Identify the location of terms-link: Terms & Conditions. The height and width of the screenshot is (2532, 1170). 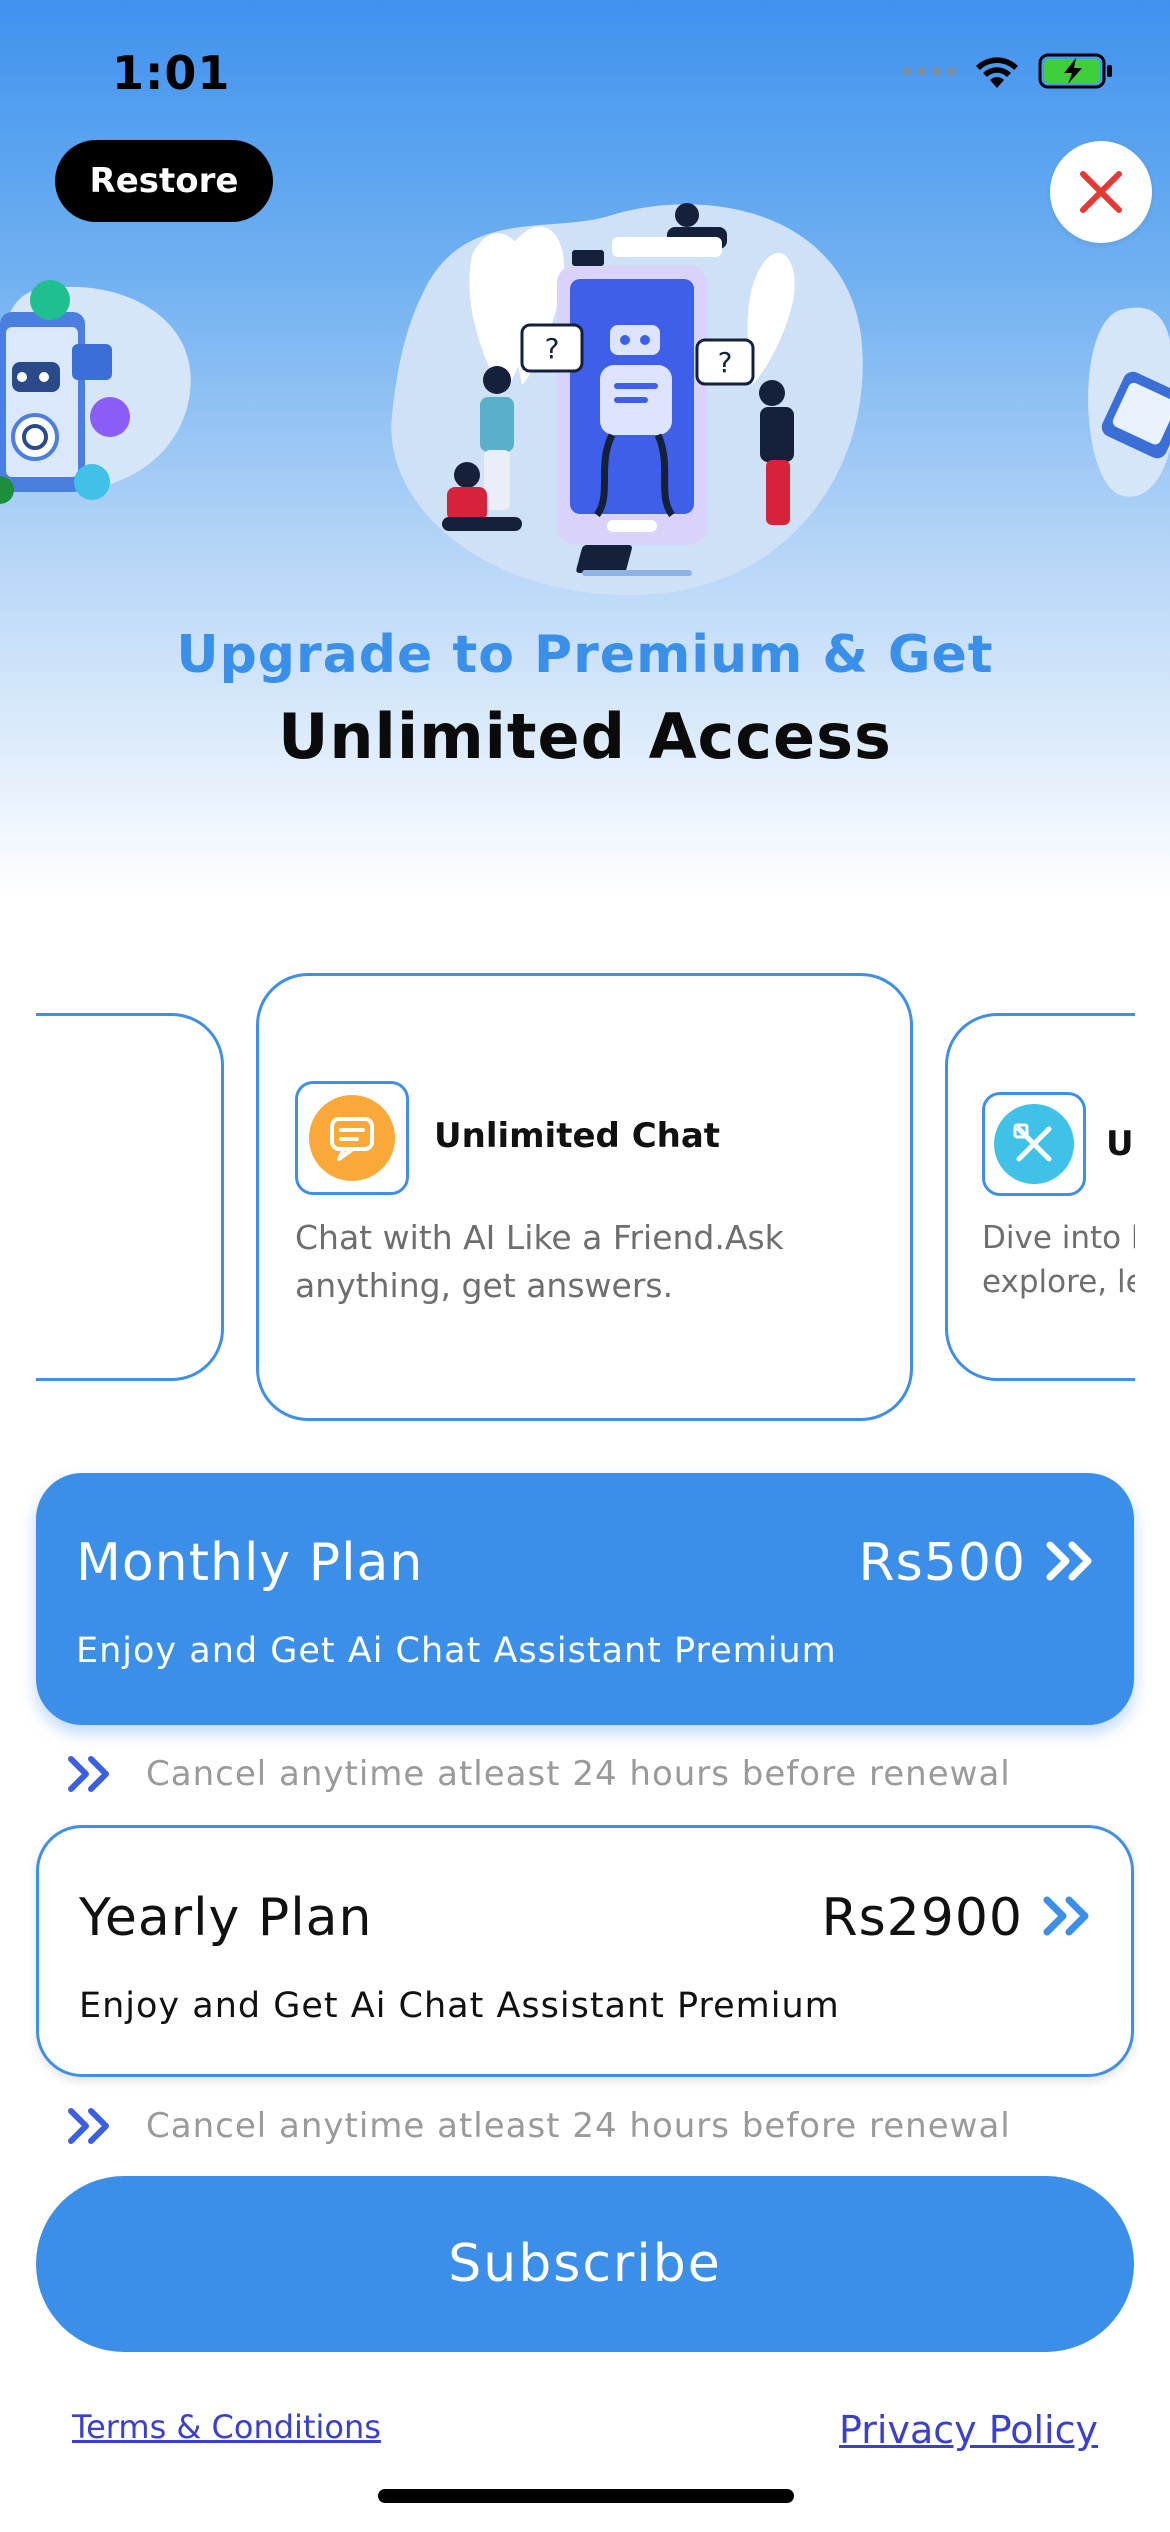
(226, 2427).